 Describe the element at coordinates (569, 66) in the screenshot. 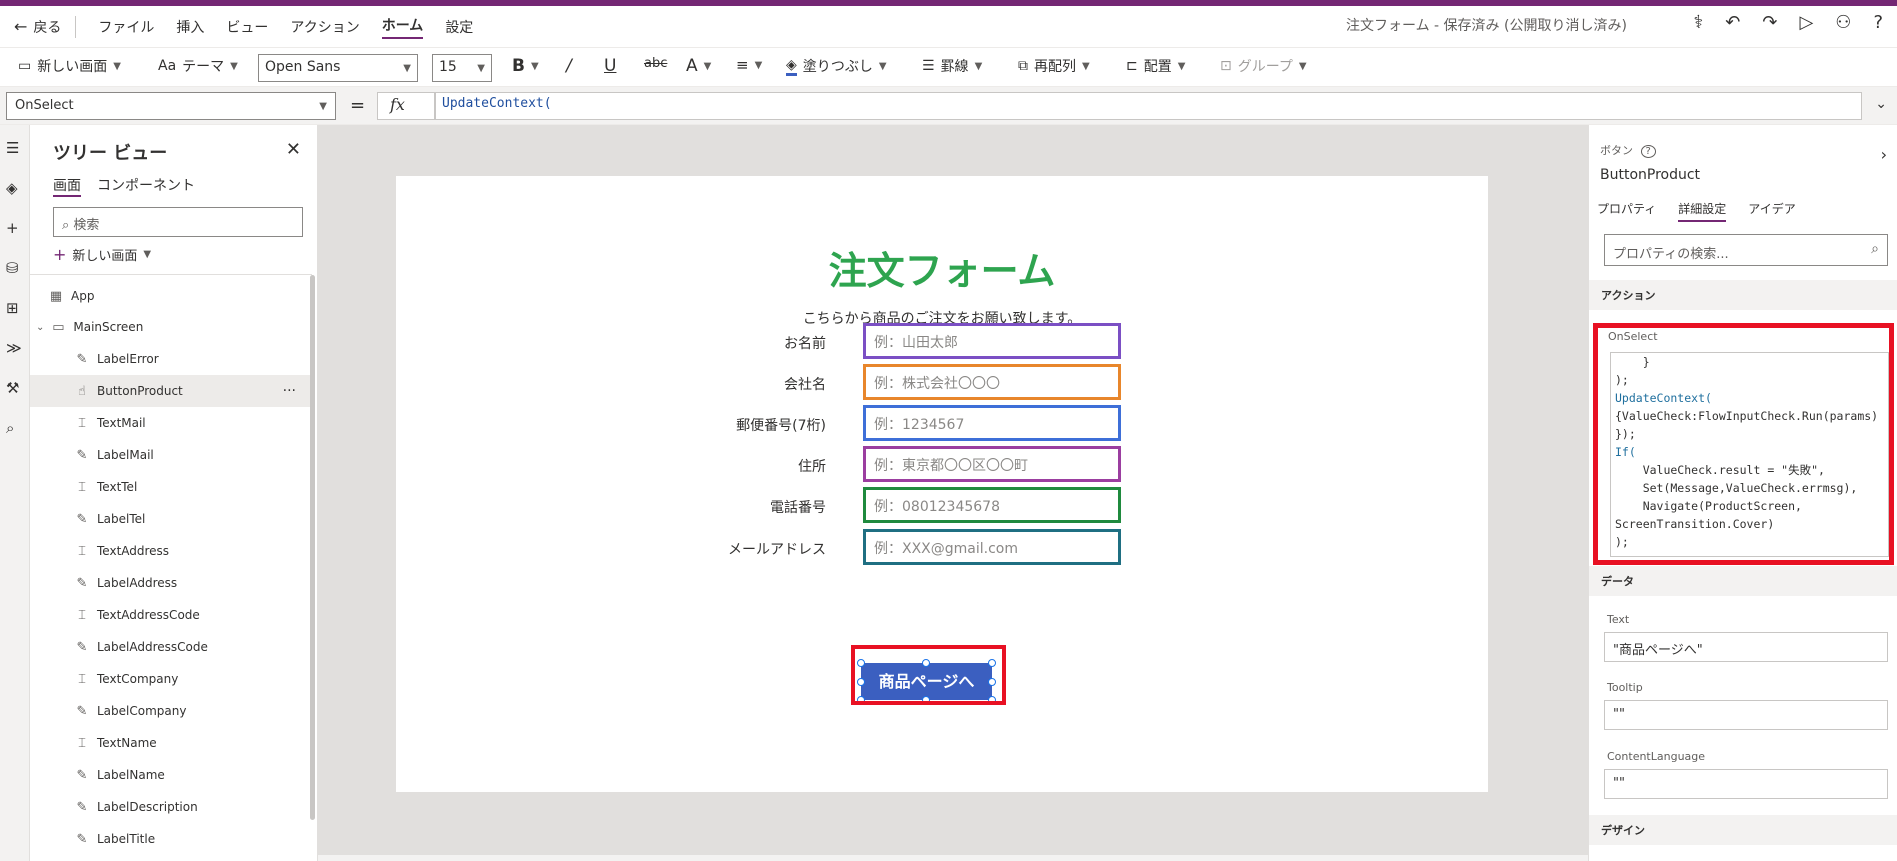

I see `italic-button: /` at that location.